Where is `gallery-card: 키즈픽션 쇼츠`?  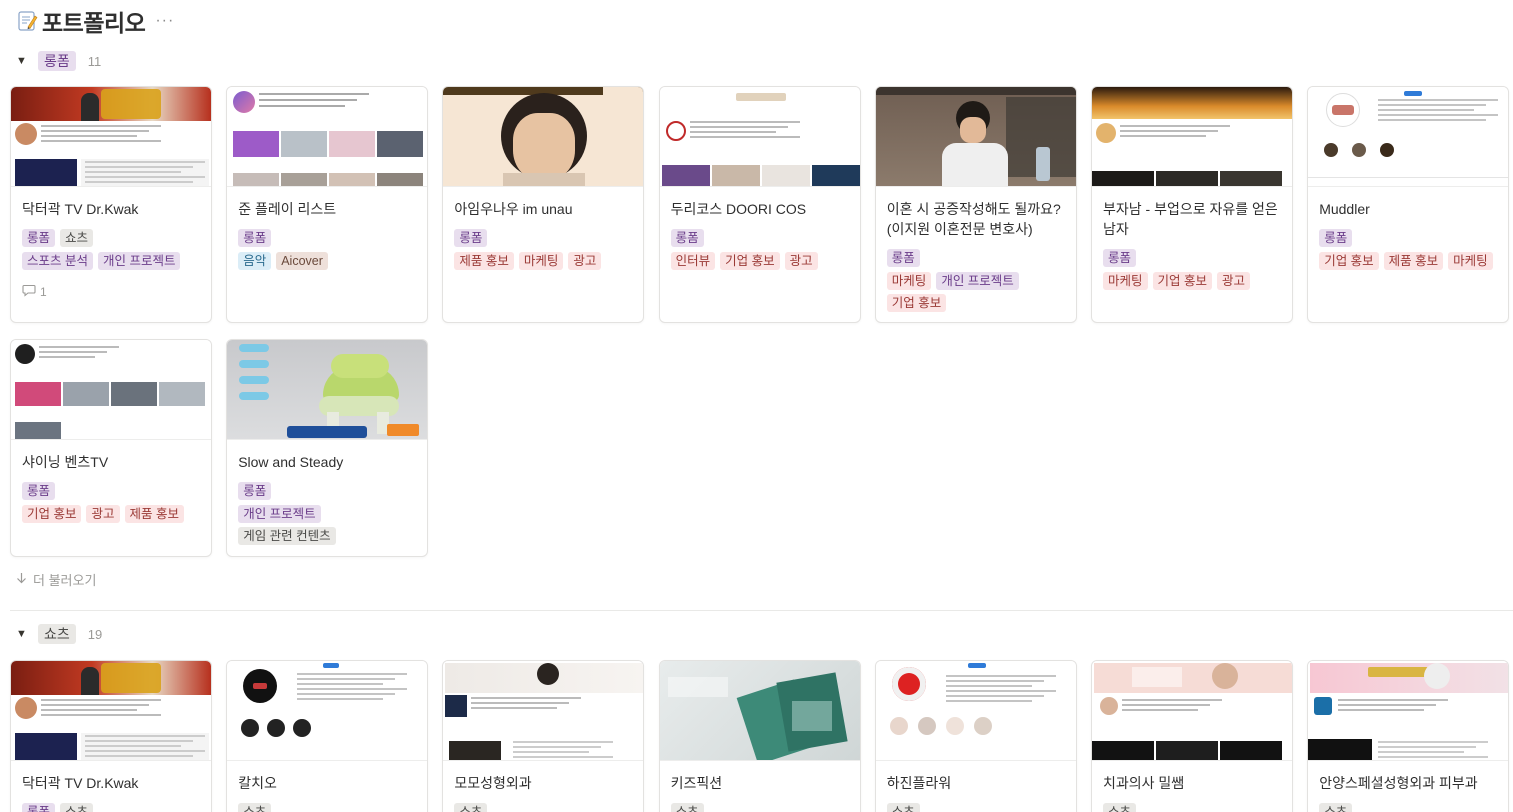 gallery-card: 키즈픽션 쇼츠 is located at coordinates (759, 736).